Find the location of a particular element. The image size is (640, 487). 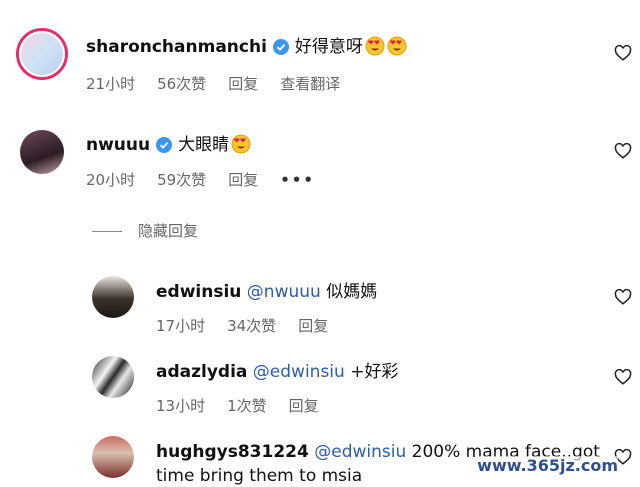

comment-text: 大眼睛 is located at coordinates (204, 145).